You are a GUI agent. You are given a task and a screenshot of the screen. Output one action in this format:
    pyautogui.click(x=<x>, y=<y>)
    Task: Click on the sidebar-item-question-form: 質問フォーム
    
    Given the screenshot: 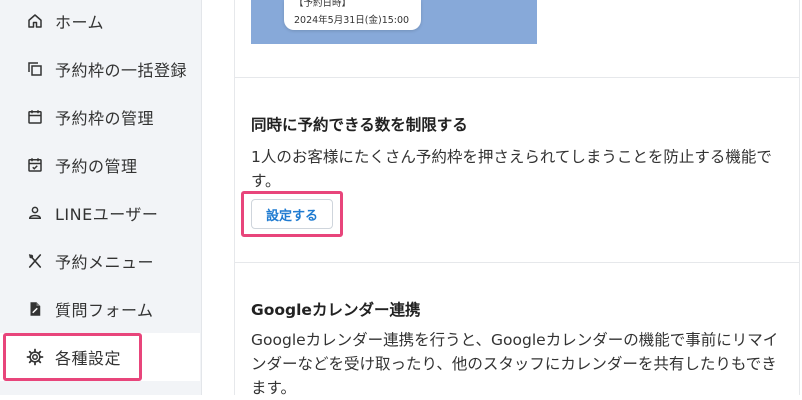 What is the action you would take?
    pyautogui.click(x=100, y=309)
    